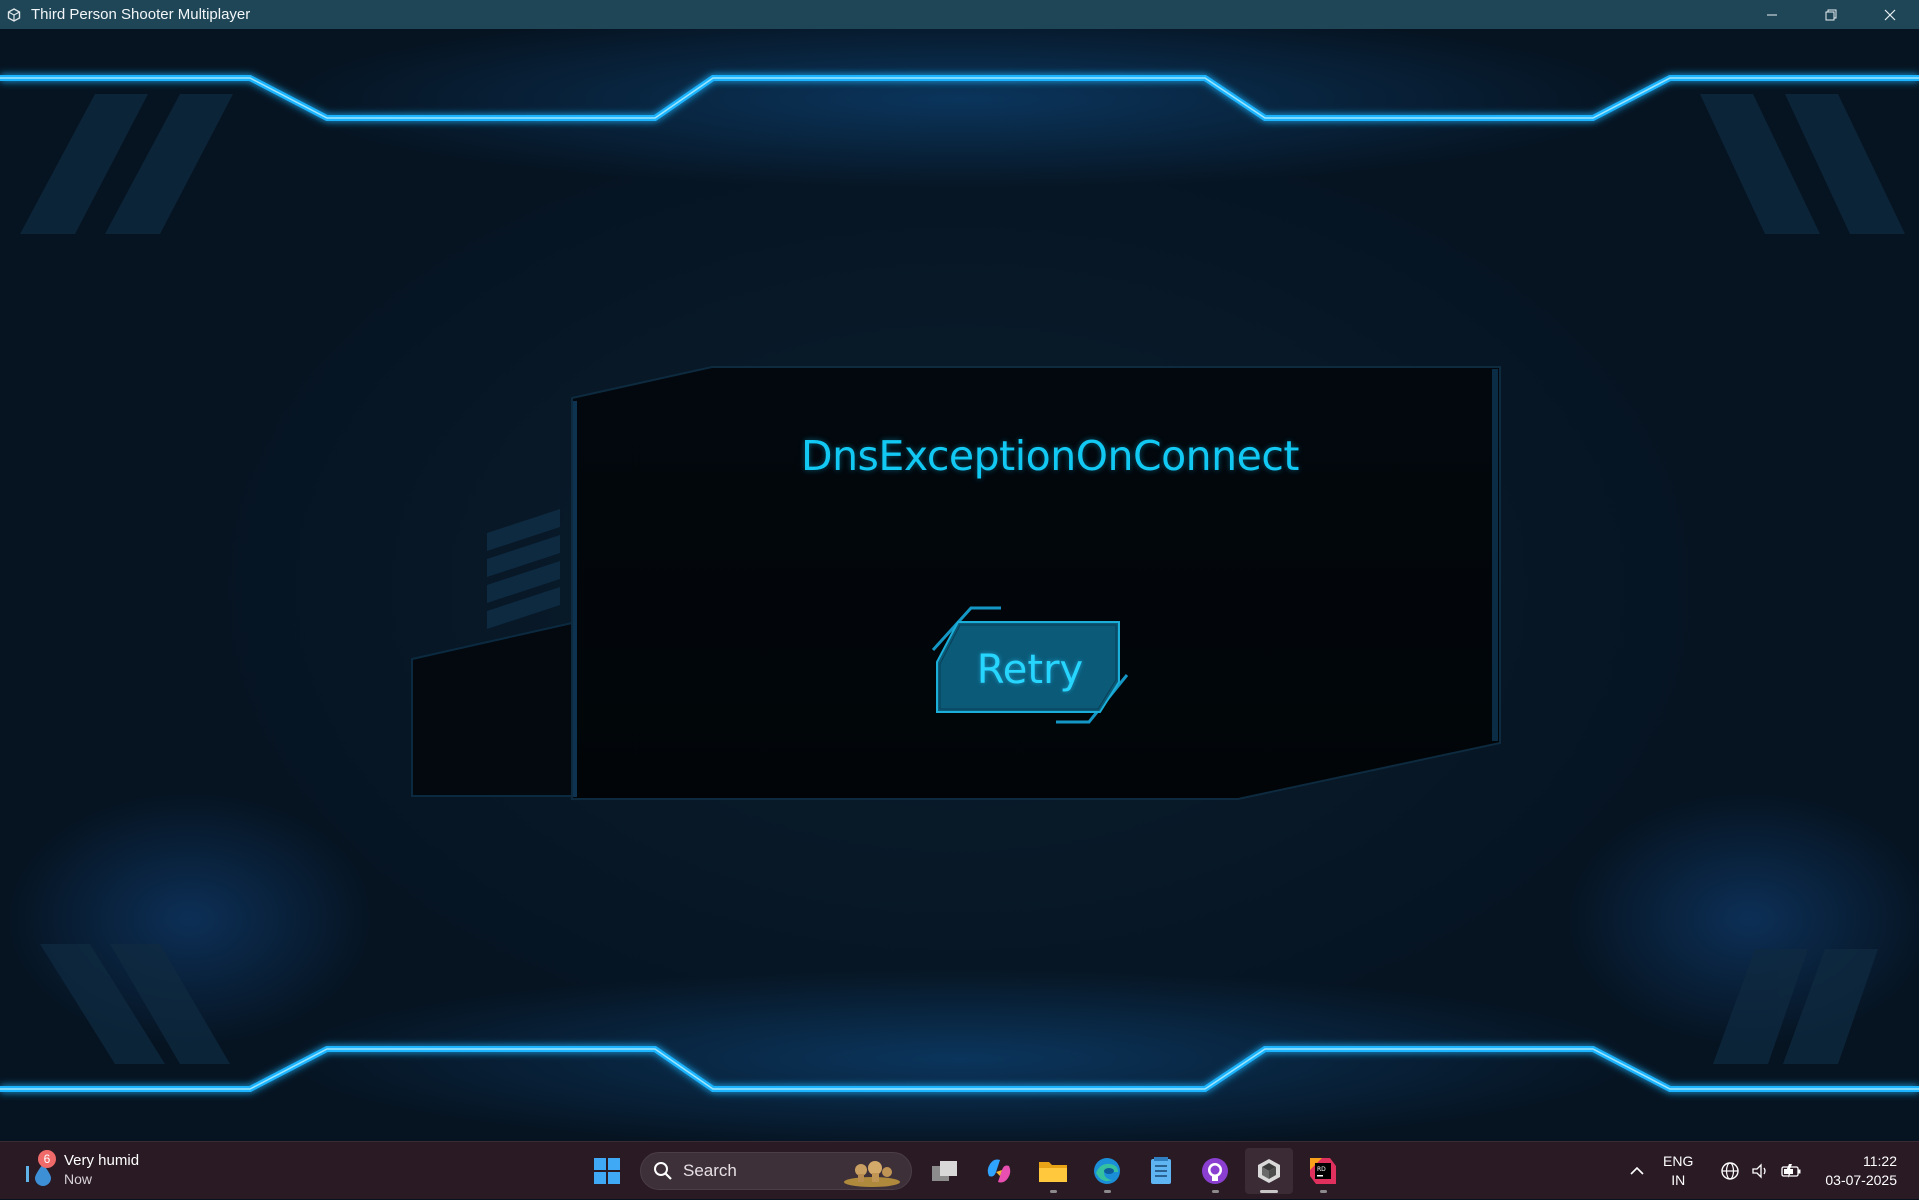 This screenshot has height=1200, width=1919. I want to click on rider-button: RD, so click(1323, 1171).